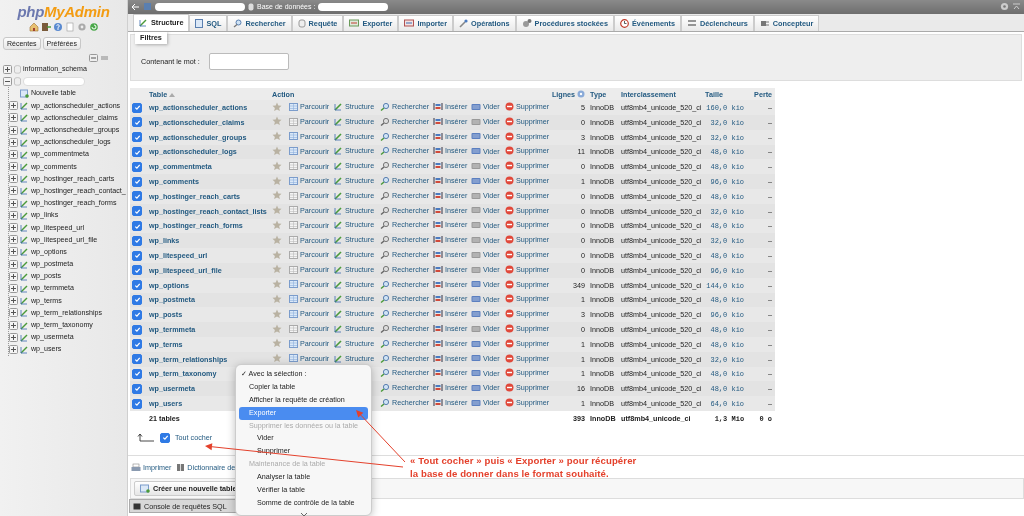 The width and height of the screenshot is (1024, 516). Describe the element at coordinates (93, 58) in the screenshot. I see `collapse-all-icon` at that location.